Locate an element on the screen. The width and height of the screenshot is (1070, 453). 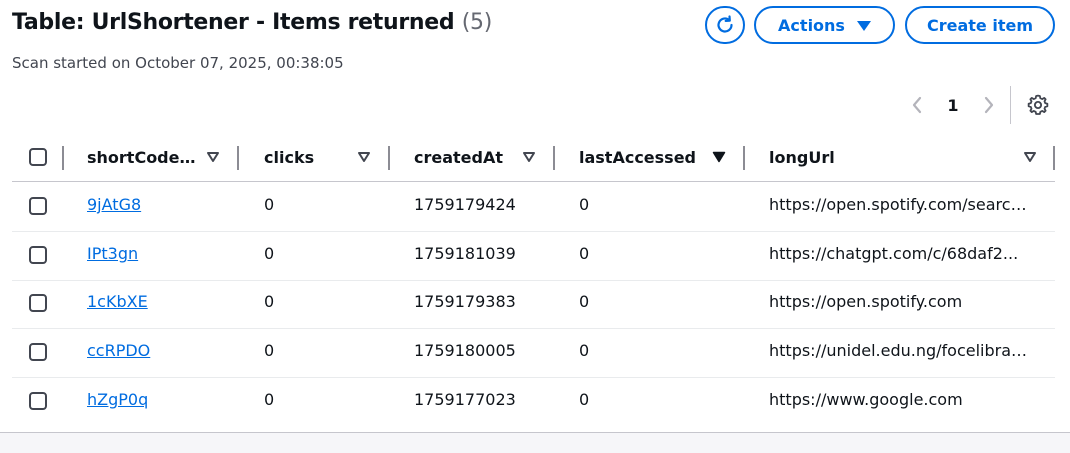
refresh-button is located at coordinates (725, 25).